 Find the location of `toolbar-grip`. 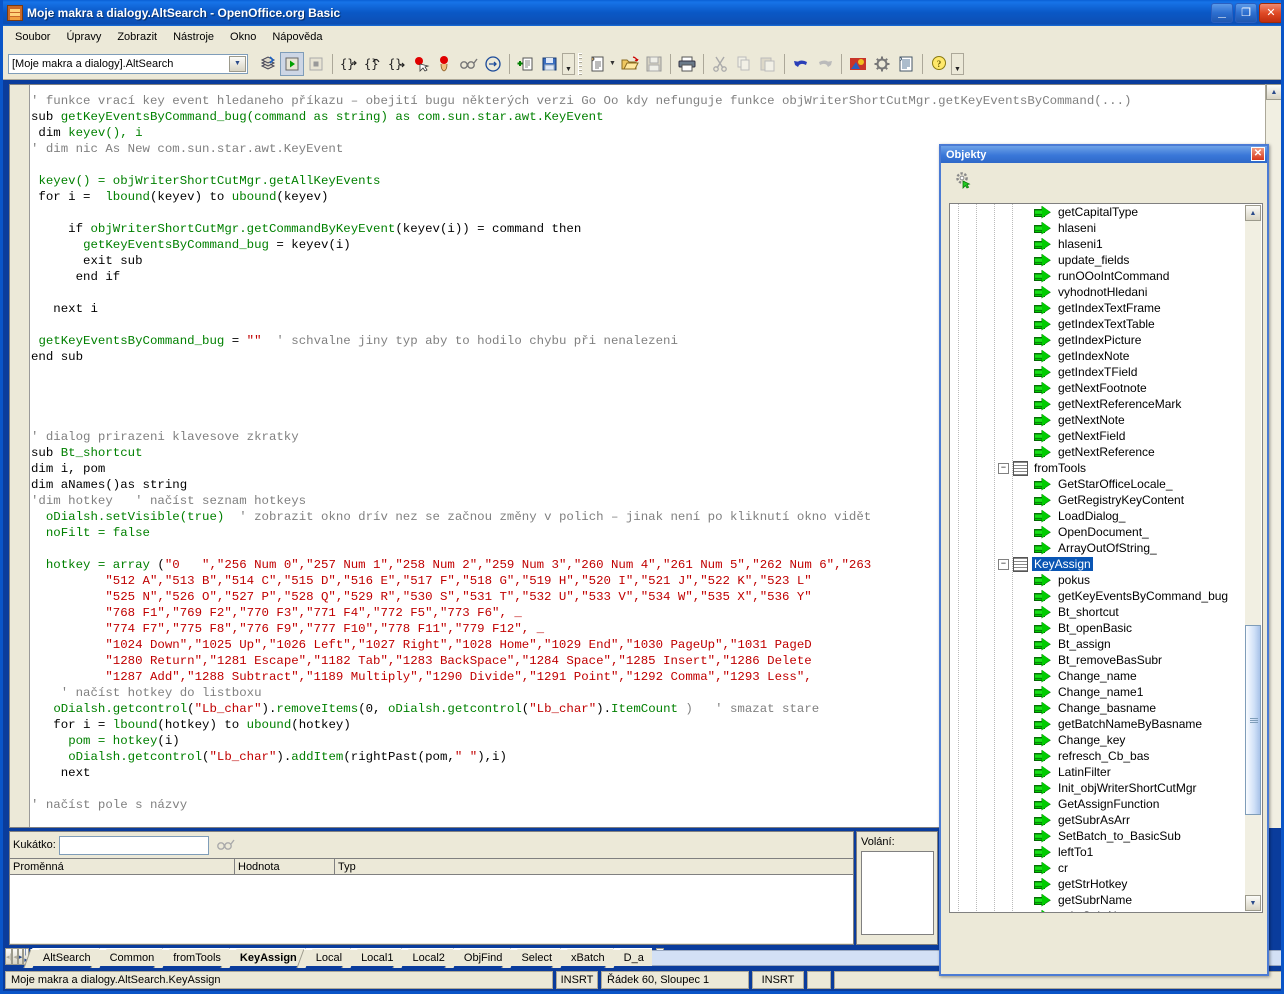

toolbar-grip is located at coordinates (580, 63).